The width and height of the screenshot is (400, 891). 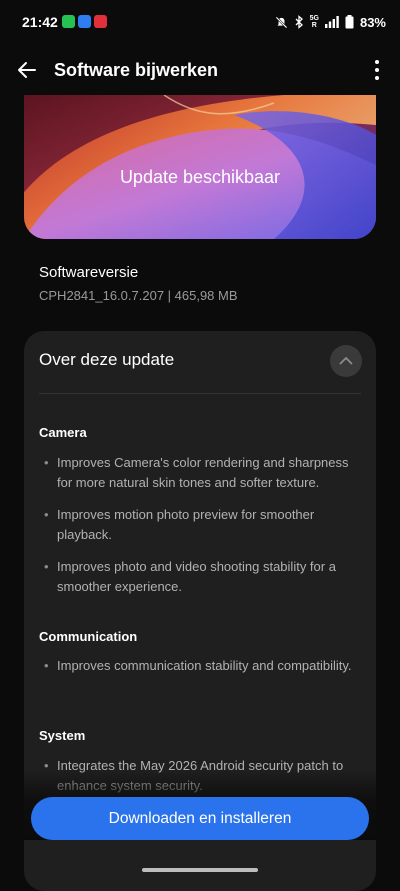 What do you see at coordinates (377, 70) in the screenshot?
I see `more-vert-icon` at bounding box center [377, 70].